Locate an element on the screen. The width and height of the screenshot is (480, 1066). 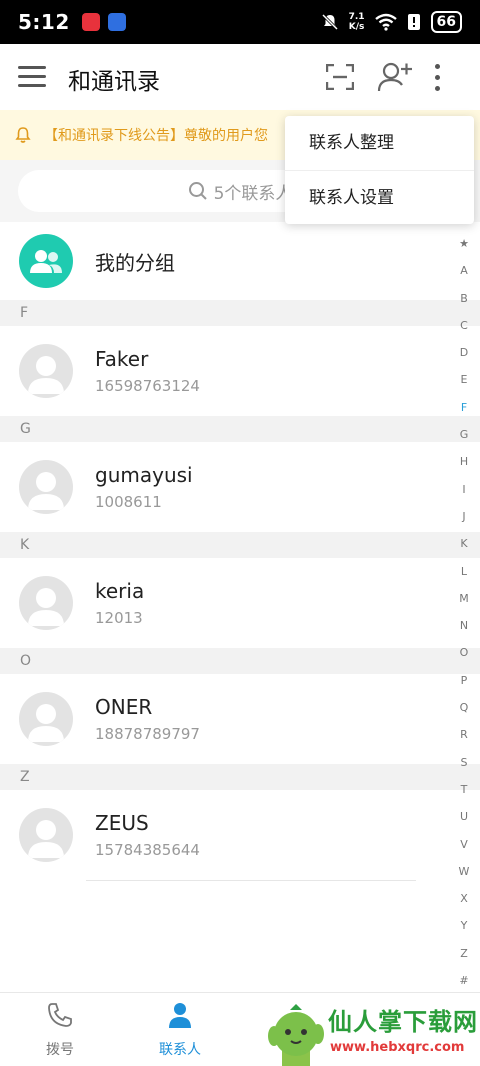
mute-bell-icon is located at coordinates (329, 22).